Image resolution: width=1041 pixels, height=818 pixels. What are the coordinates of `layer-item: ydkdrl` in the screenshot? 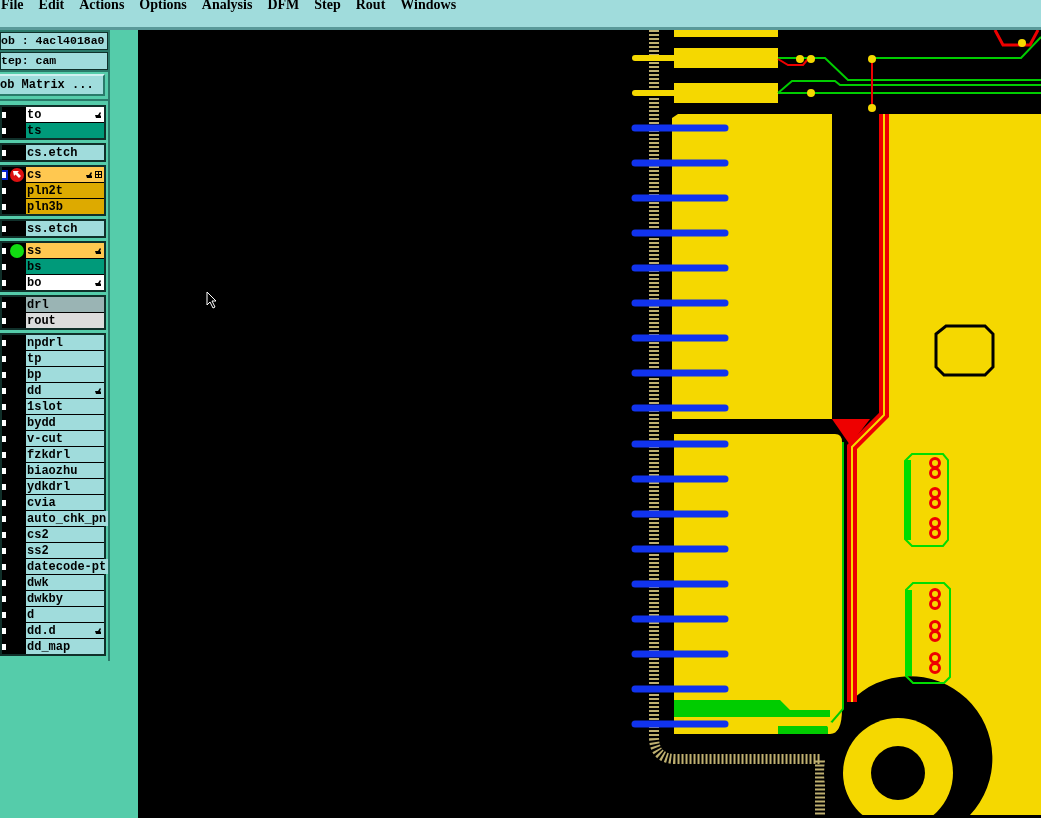 It's located at (65, 486).